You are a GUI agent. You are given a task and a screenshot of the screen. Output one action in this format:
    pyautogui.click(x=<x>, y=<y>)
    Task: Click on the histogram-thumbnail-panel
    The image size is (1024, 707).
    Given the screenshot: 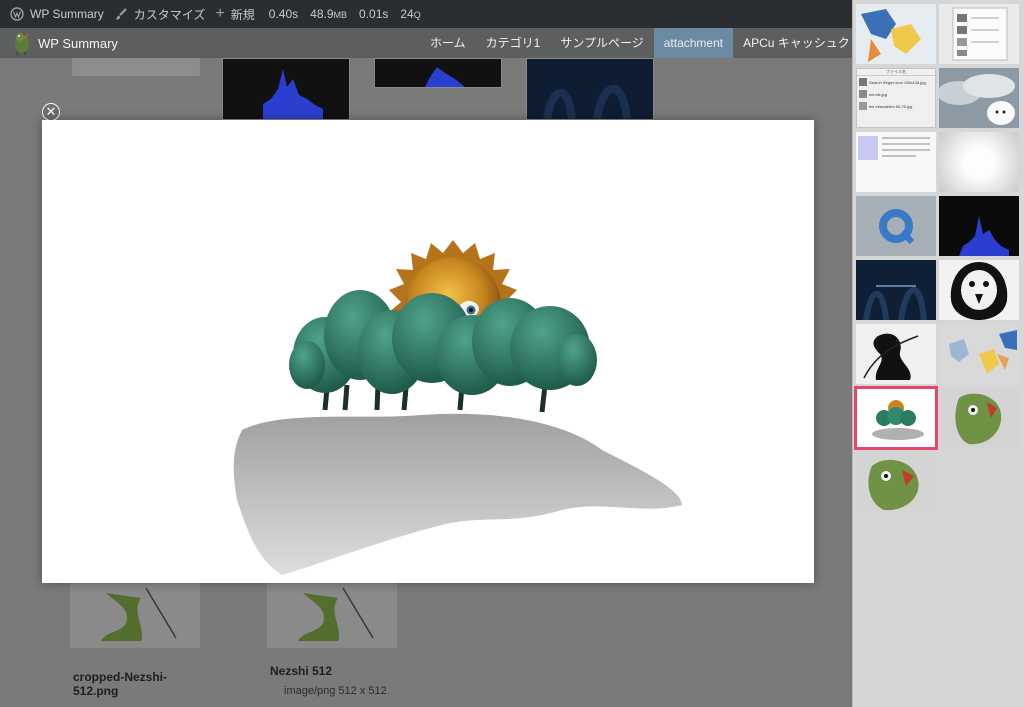 What is the action you would take?
    pyautogui.click(x=984, y=236)
    